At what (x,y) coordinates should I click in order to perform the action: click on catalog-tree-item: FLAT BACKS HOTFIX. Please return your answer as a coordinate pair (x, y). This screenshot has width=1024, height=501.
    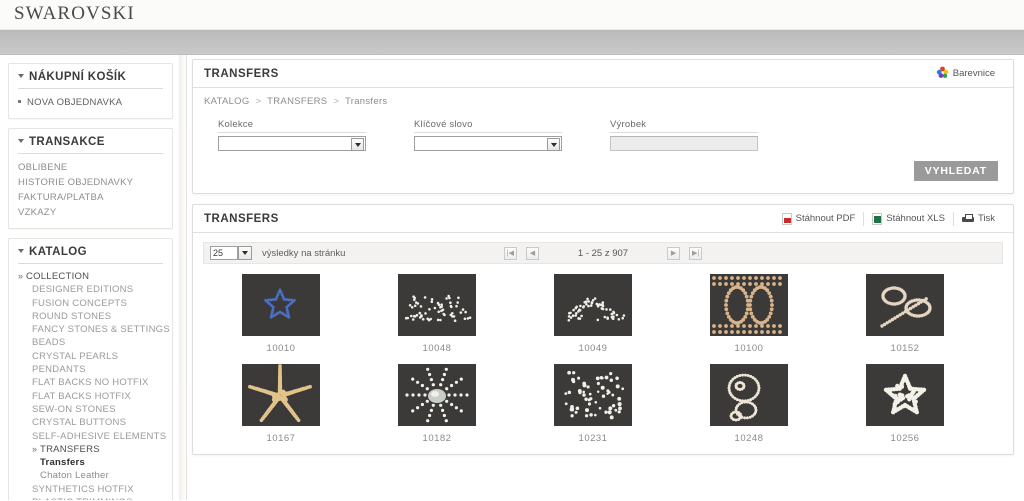
    Looking at the image, I should click on (90, 396).